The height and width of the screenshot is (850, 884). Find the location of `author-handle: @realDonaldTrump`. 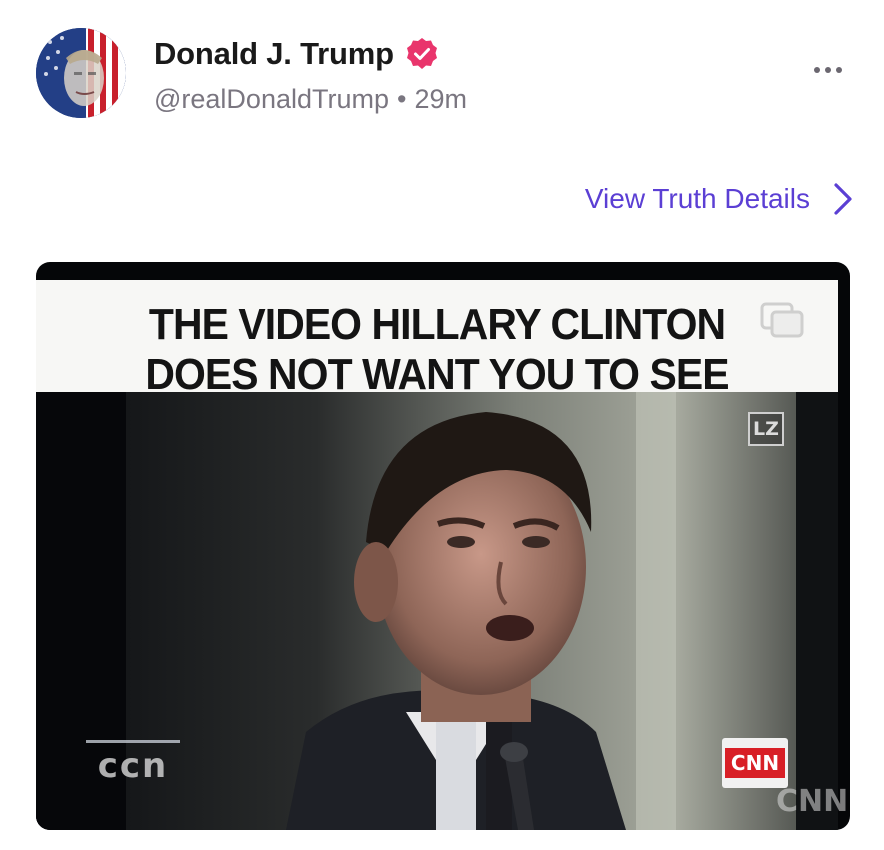

author-handle: @realDonaldTrump is located at coordinates (271, 99).